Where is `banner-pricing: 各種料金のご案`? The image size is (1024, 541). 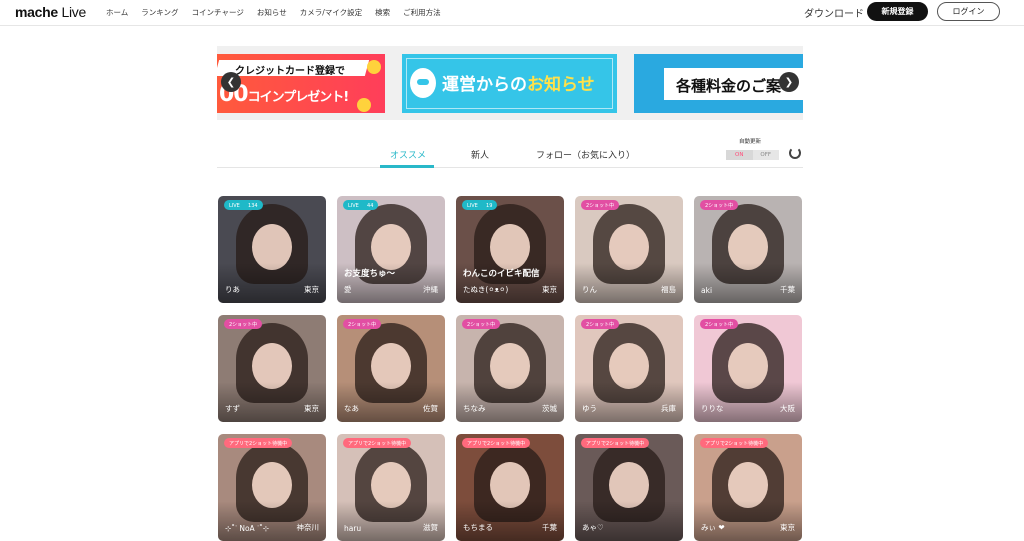 banner-pricing: 各種料金のご案 is located at coordinates (718, 83).